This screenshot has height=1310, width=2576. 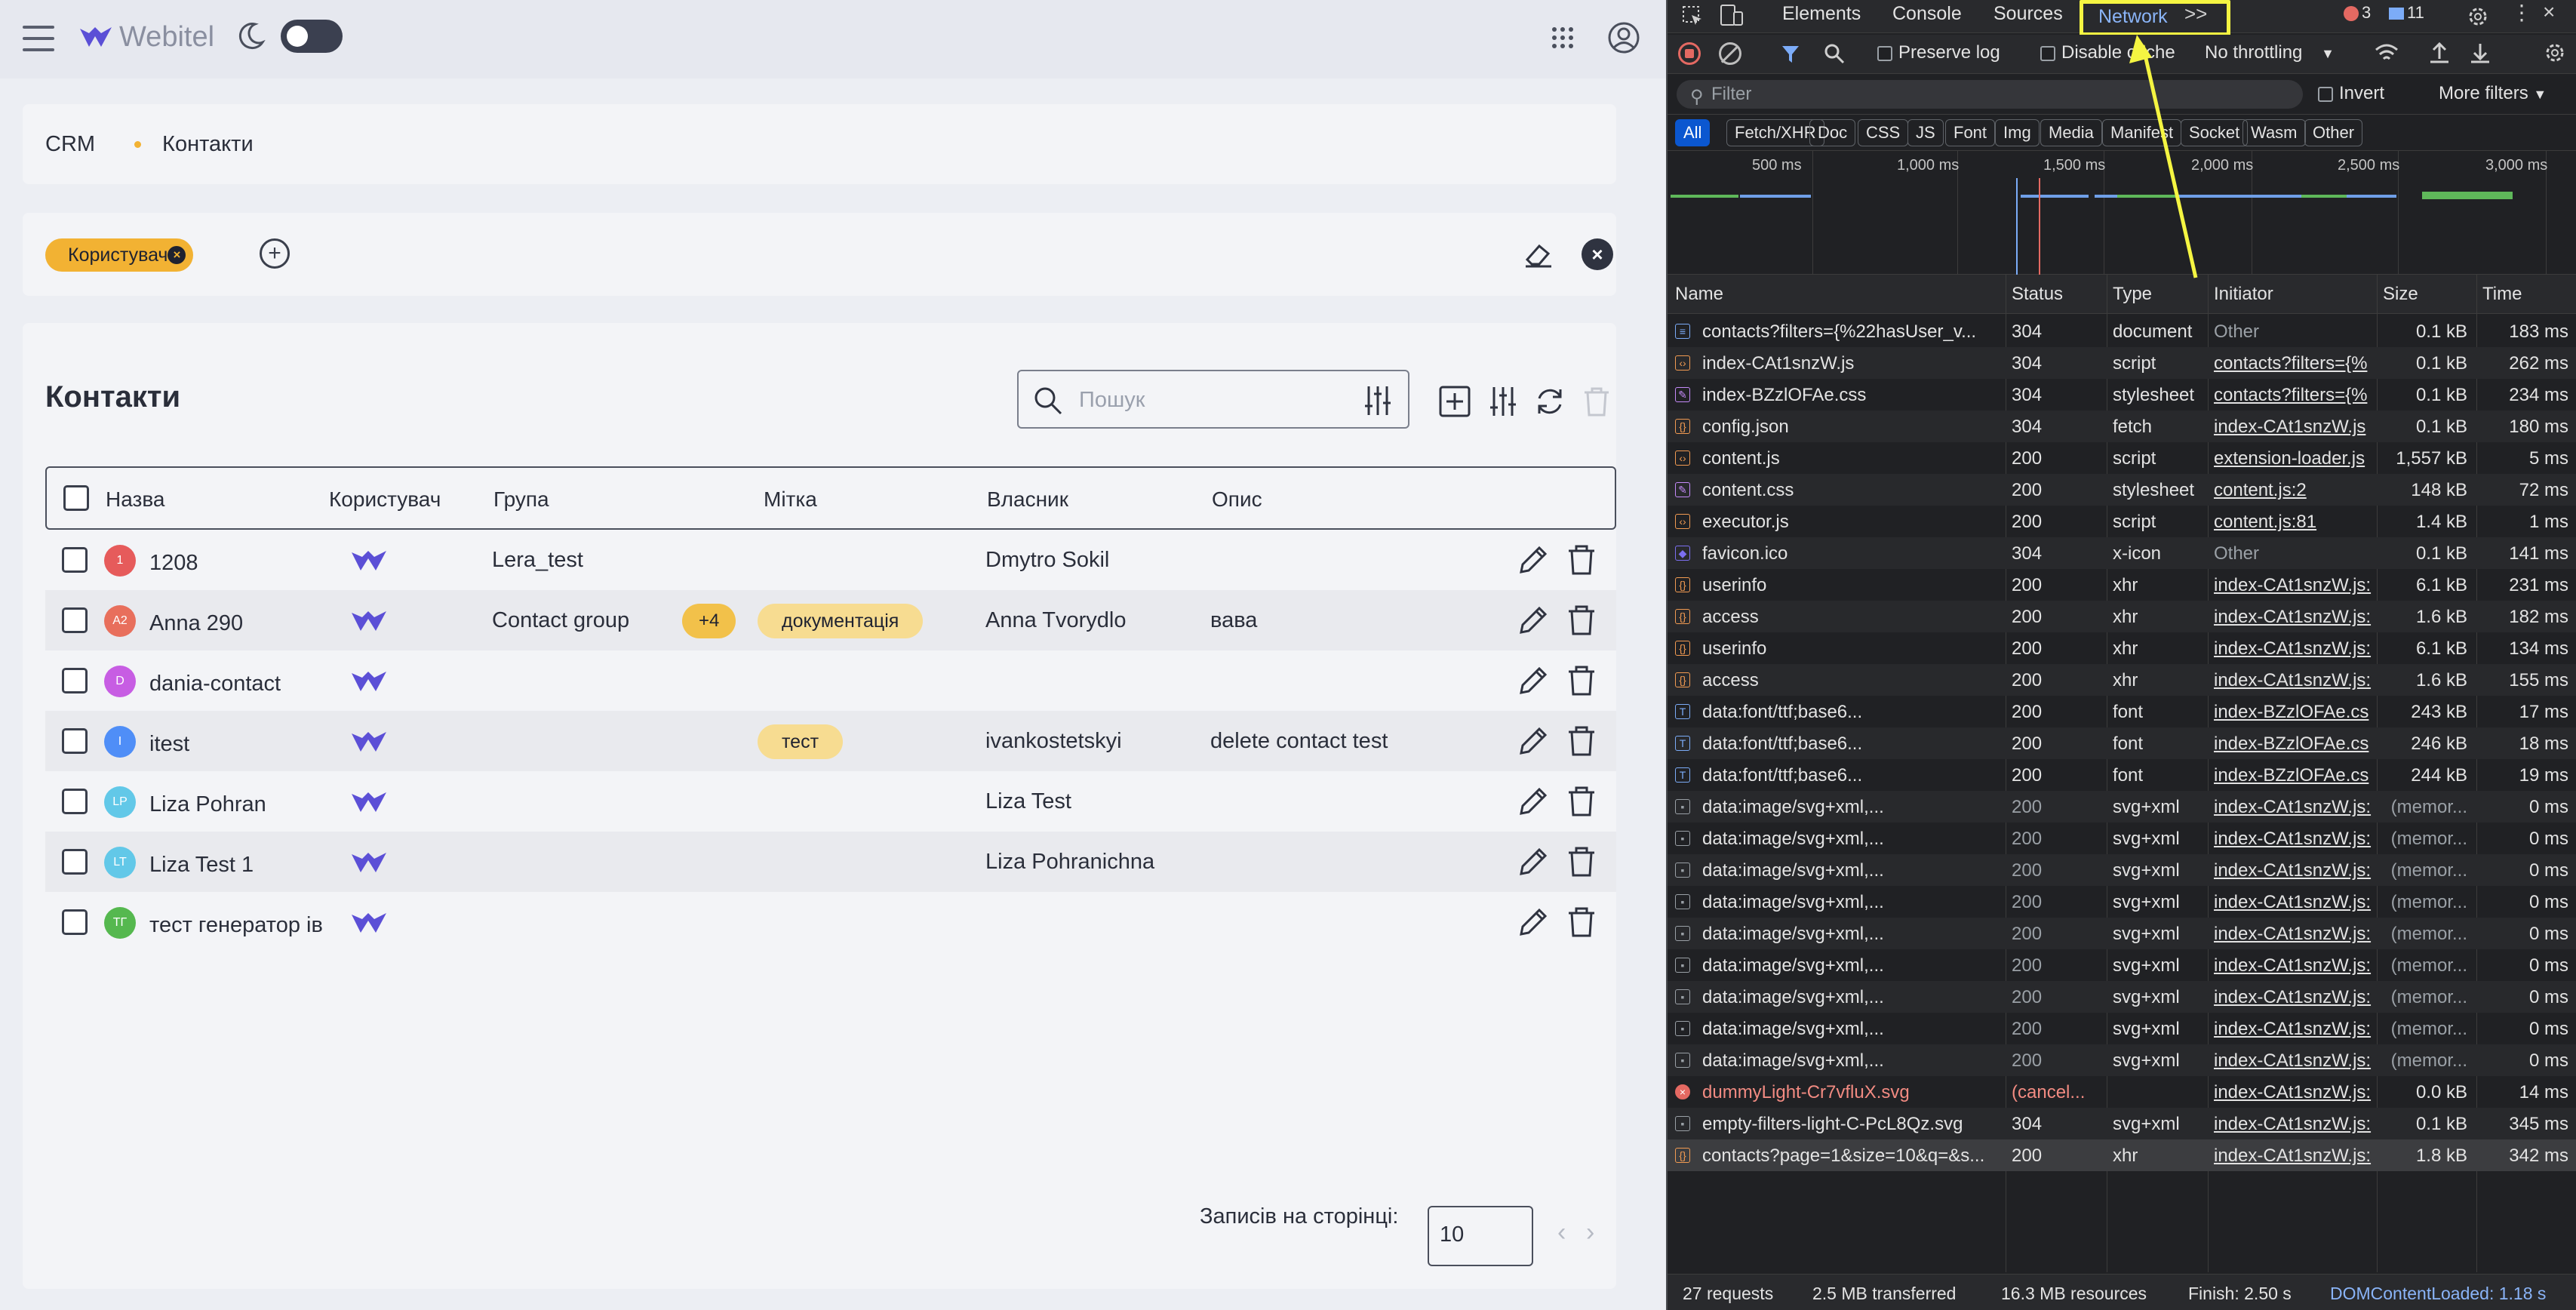 I want to click on tab-network: Network >>, so click(x=2155, y=18).